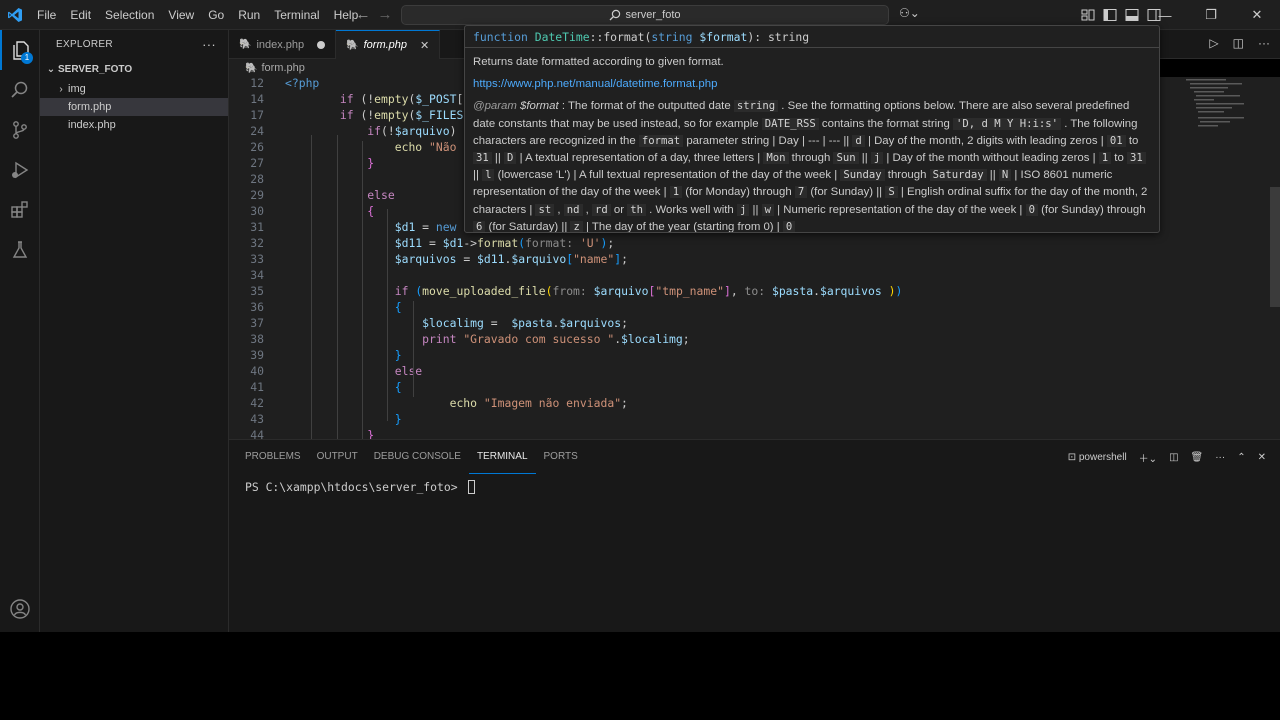  What do you see at coordinates (134, 44) in the screenshot?
I see `explorer-header: EXPLORER ···` at bounding box center [134, 44].